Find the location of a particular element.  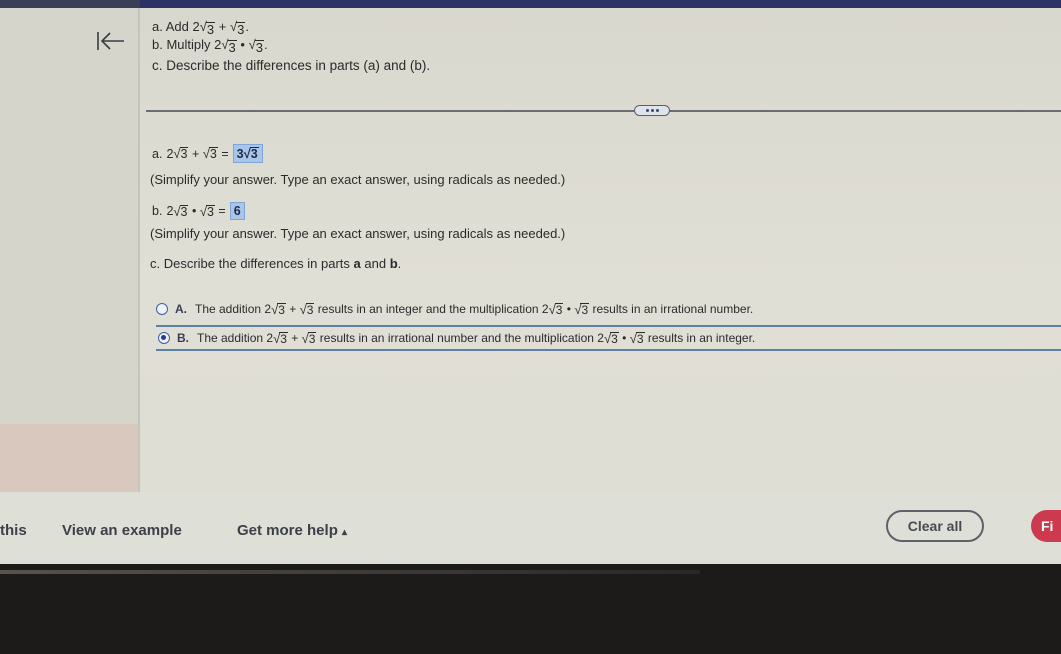

answer-part-a: a. 2 √ 3 + √ 3 = 3 √ 3 is located at coordinates (207, 153).